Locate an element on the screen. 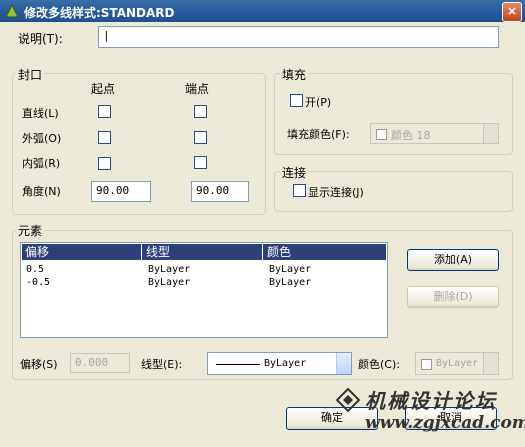  description-label: 说明(T): is located at coordinates (40, 39).